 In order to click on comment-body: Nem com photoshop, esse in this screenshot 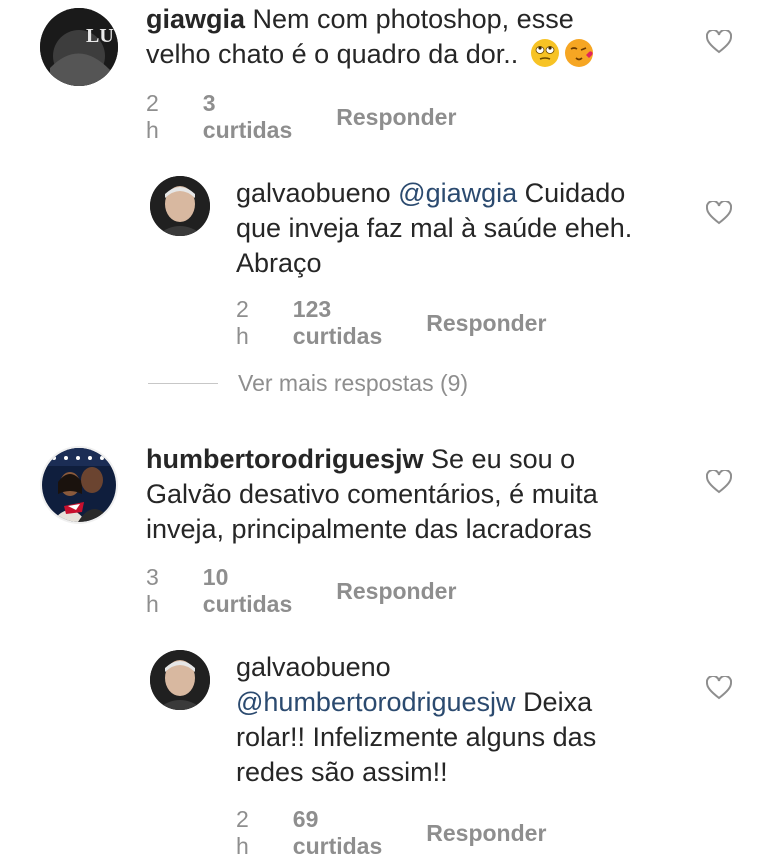, I will do `click(413, 19)`.